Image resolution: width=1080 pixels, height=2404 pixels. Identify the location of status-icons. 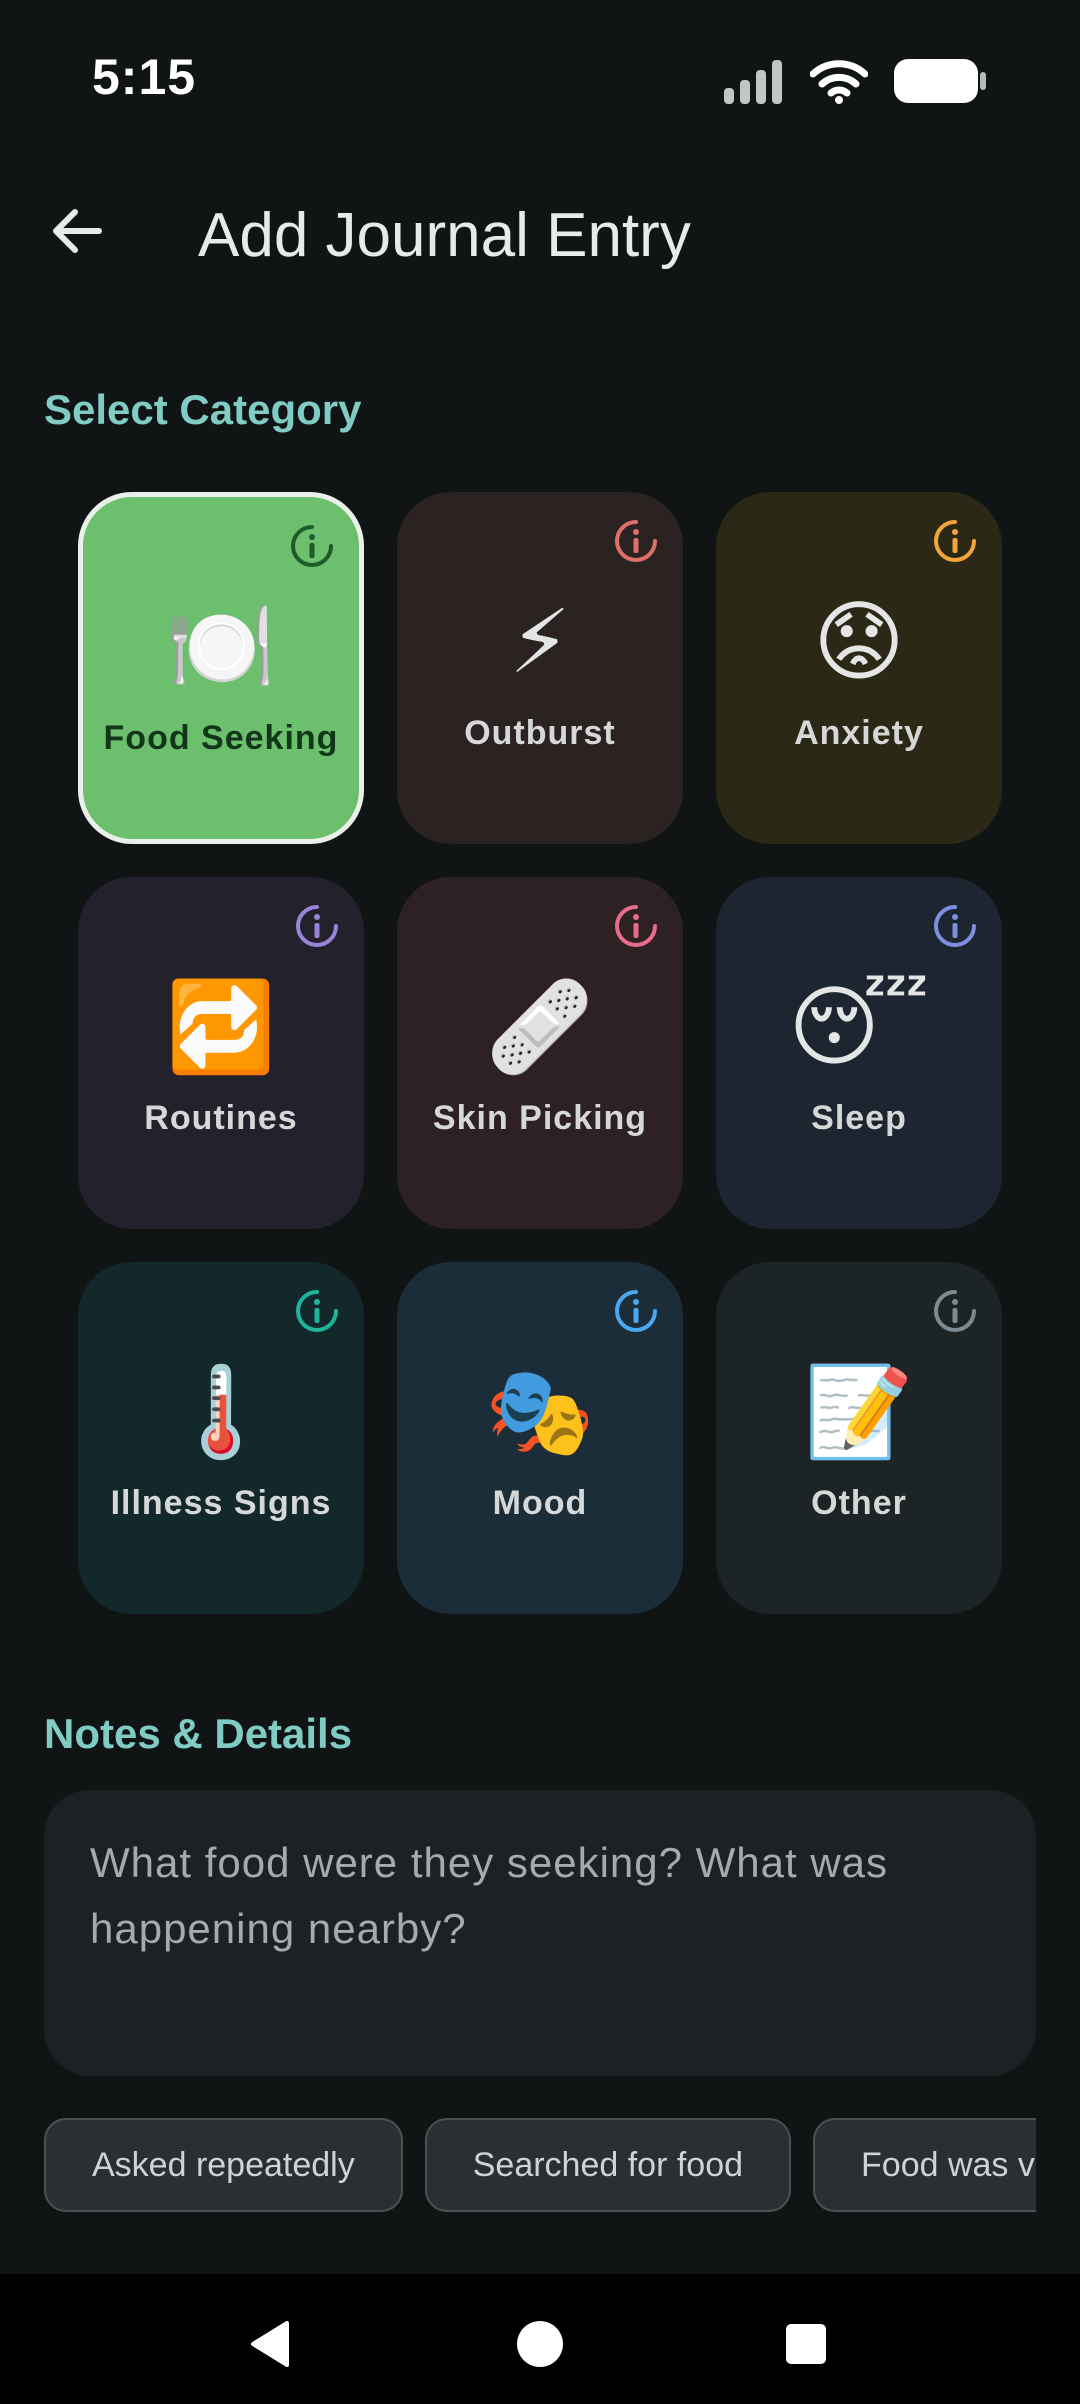
(855, 81).